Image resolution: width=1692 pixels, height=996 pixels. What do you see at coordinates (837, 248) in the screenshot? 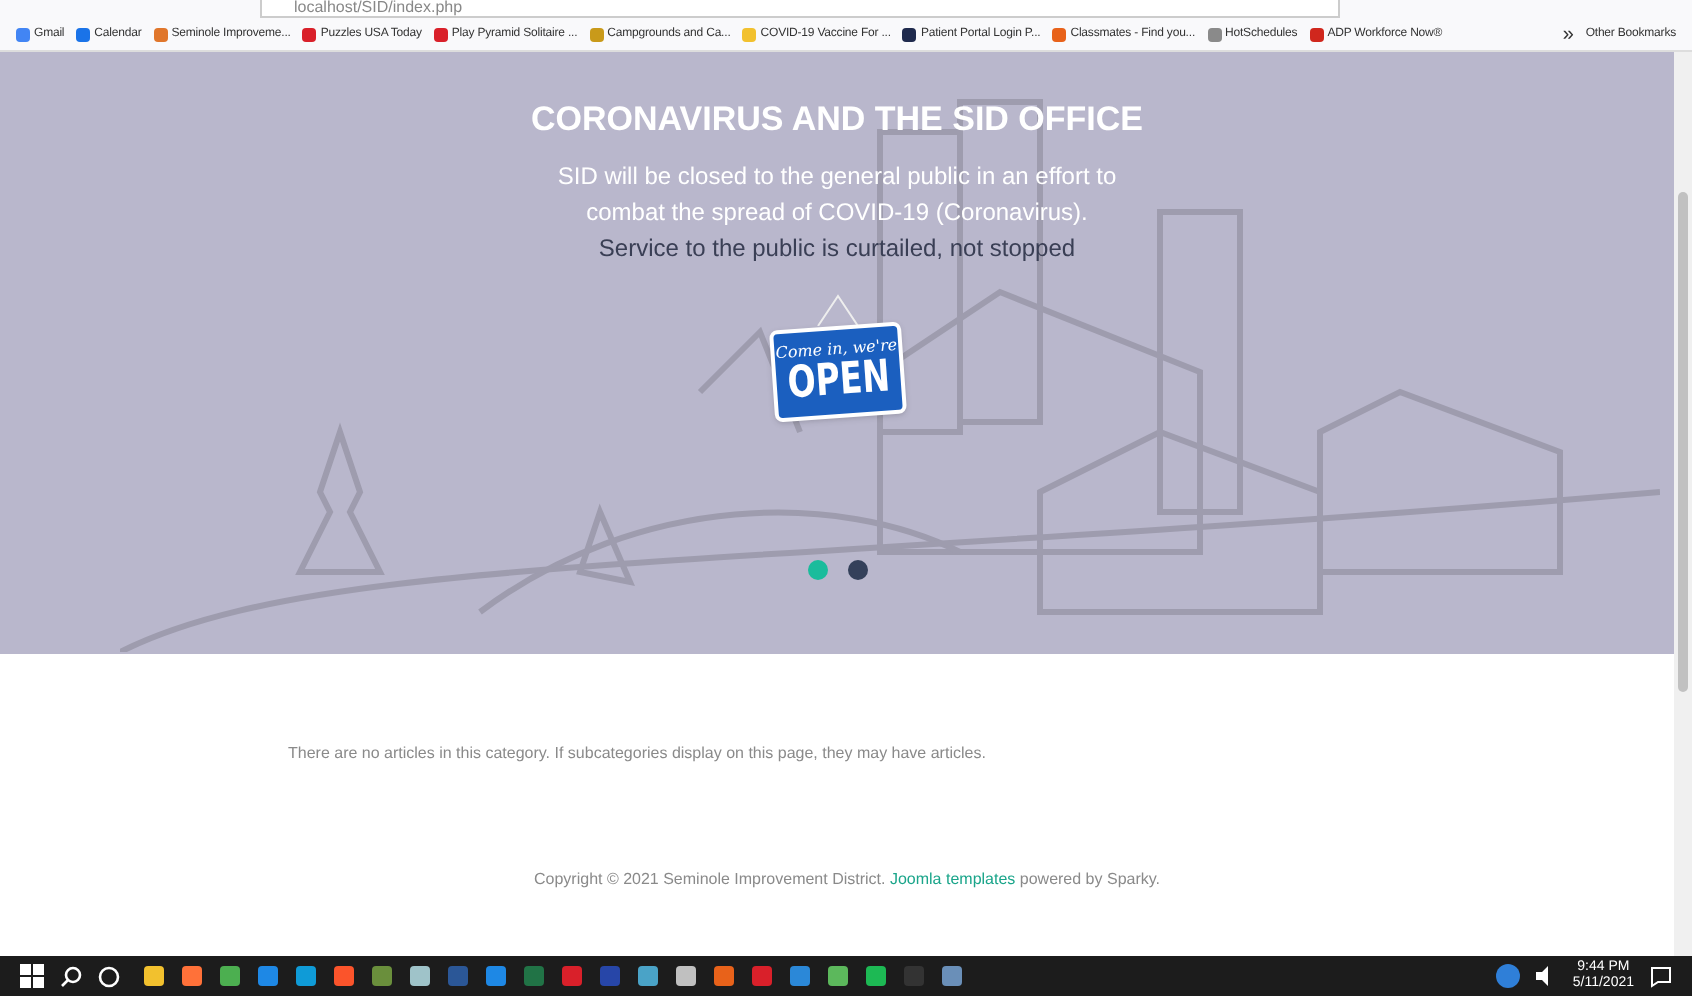
I see `hero-emphasis: Service to the public is curtailed, not stopped` at bounding box center [837, 248].